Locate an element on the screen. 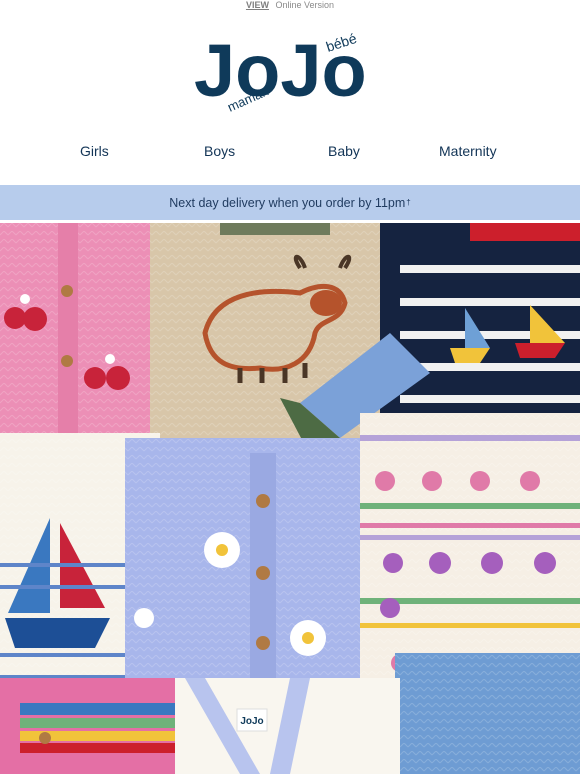 This screenshot has height=774, width=580. nav-maternity: Maternity is located at coordinates (468, 151).